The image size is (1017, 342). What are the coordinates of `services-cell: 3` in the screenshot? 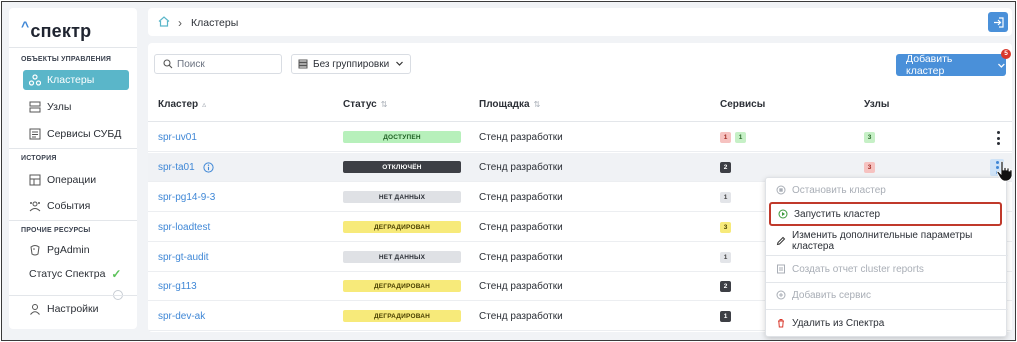 It's located at (727, 227).